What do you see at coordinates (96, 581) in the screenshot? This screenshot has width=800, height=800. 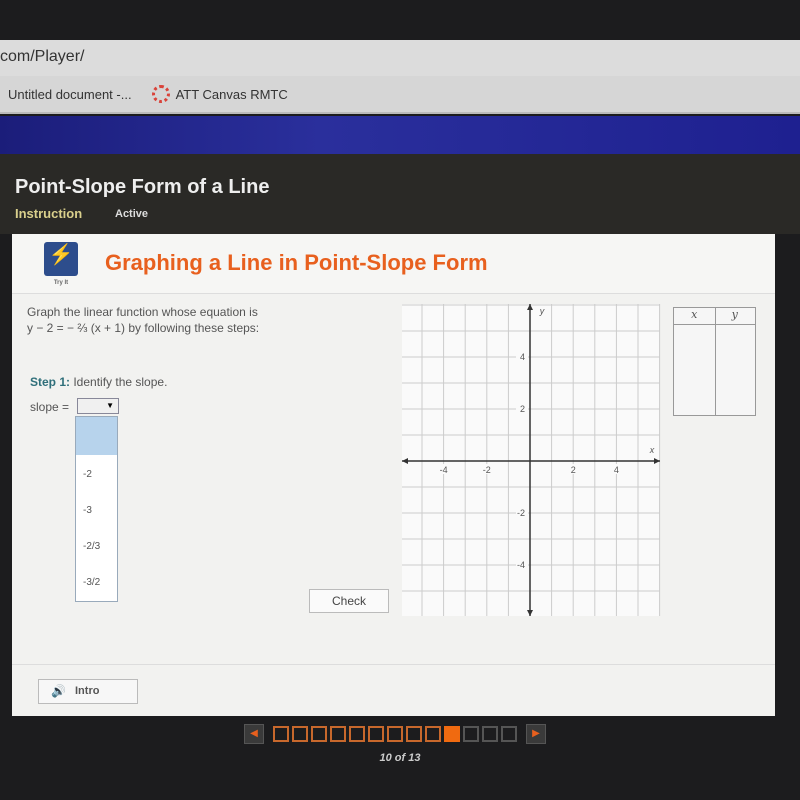 I see `dropdown-option: -3/2` at bounding box center [96, 581].